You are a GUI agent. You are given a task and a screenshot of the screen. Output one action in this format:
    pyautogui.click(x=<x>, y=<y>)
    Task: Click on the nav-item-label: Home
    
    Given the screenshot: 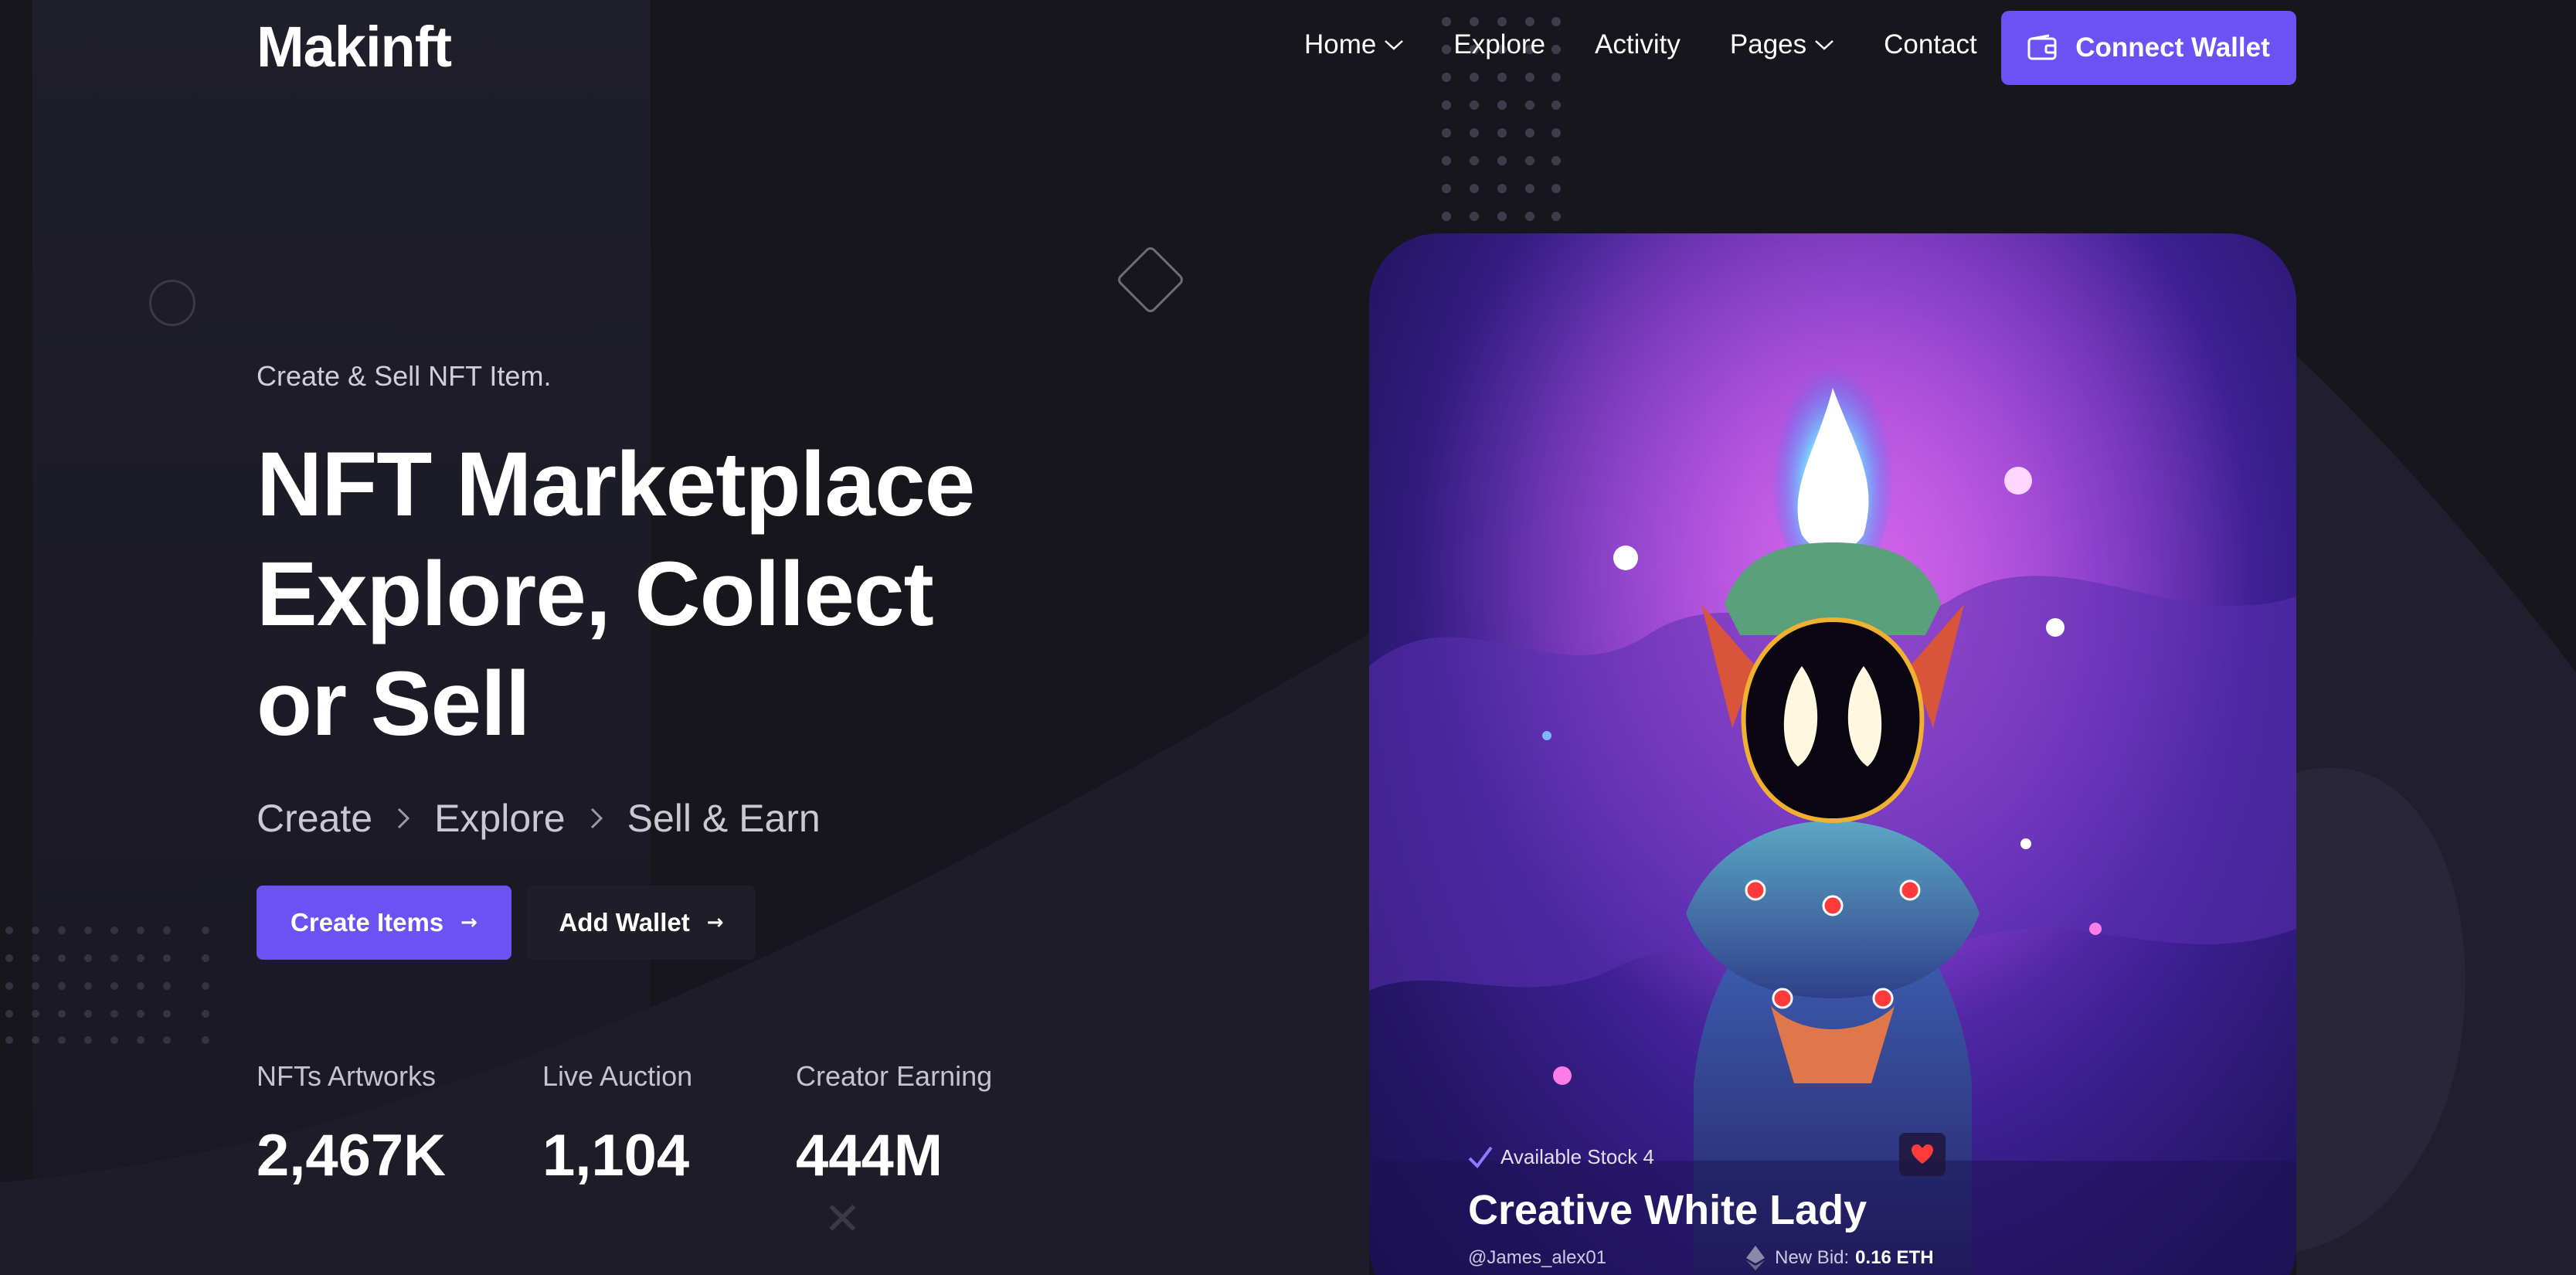 What is the action you would take?
    pyautogui.click(x=1340, y=44)
    